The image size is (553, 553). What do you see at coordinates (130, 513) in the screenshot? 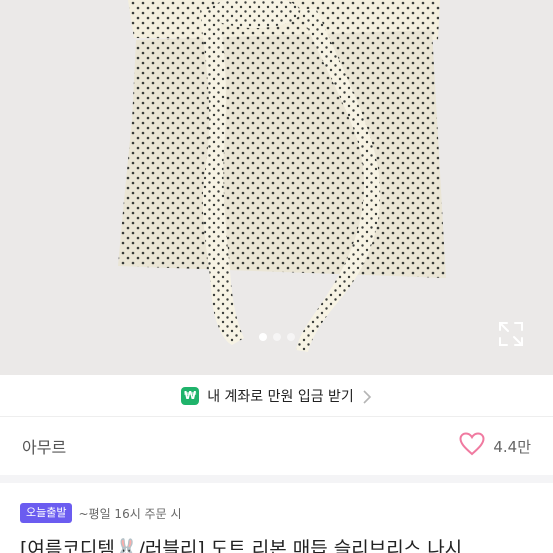
I see `shipping-cutoff-text: ~평일 16시 주문 시` at bounding box center [130, 513].